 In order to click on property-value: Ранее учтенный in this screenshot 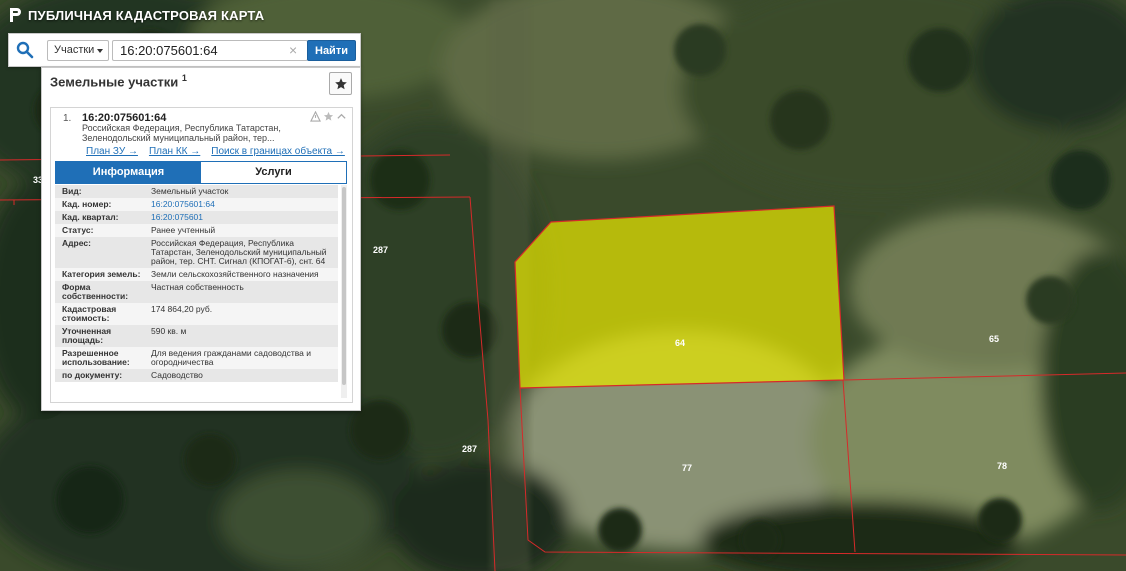, I will do `click(183, 230)`.